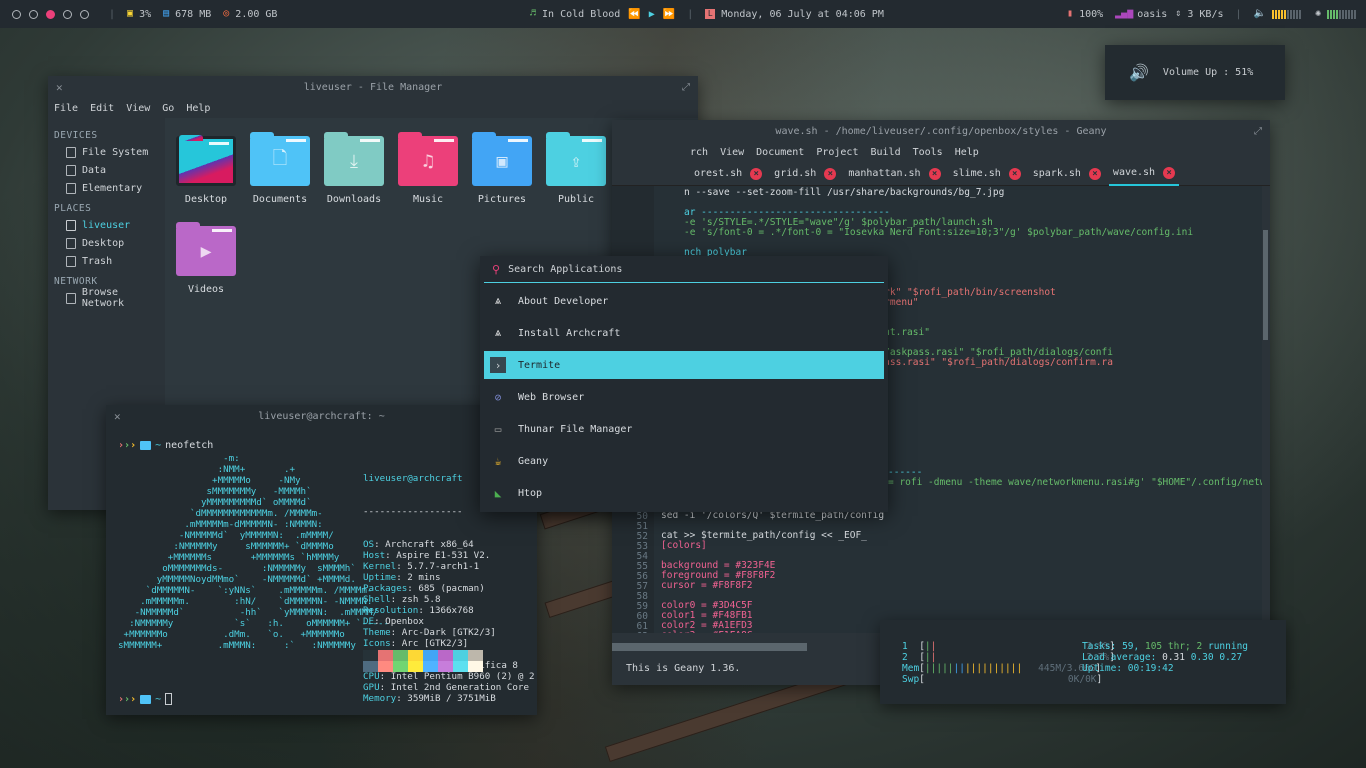  I want to click on sidebar-item-file-system: File System, so click(106, 152).